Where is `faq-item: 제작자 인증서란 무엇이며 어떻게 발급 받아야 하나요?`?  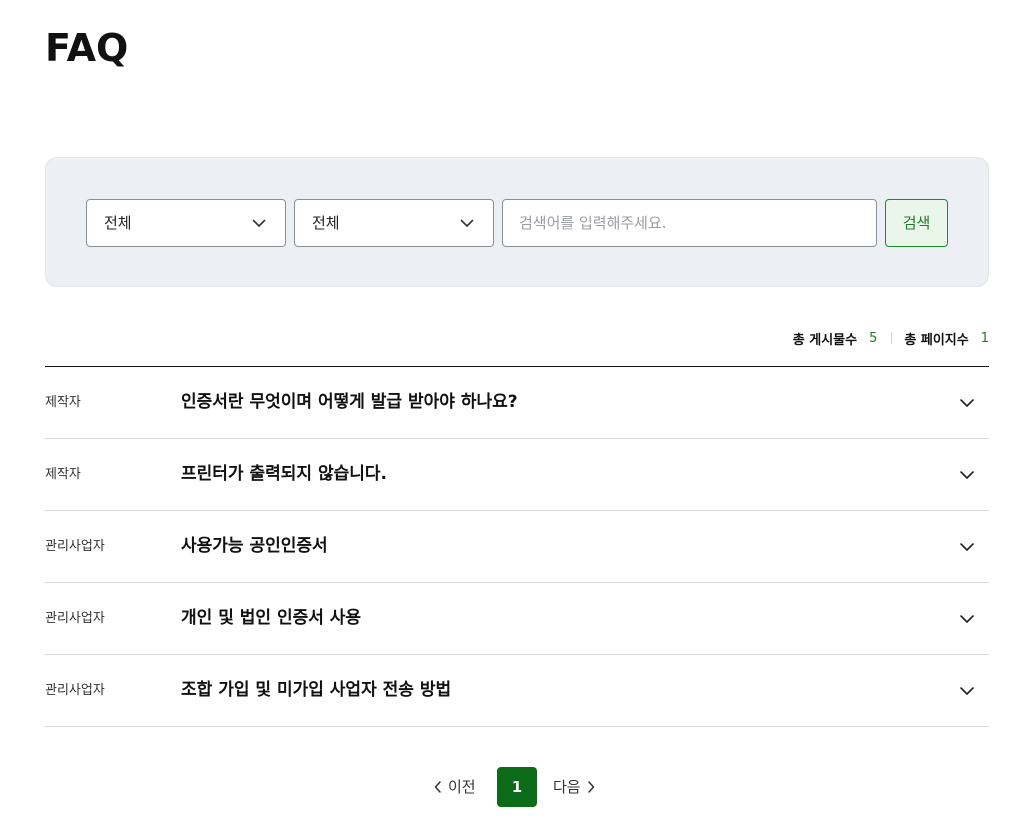 faq-item: 제작자 인증서란 무엇이며 어떻게 발급 받아야 하나요? is located at coordinates (517, 403).